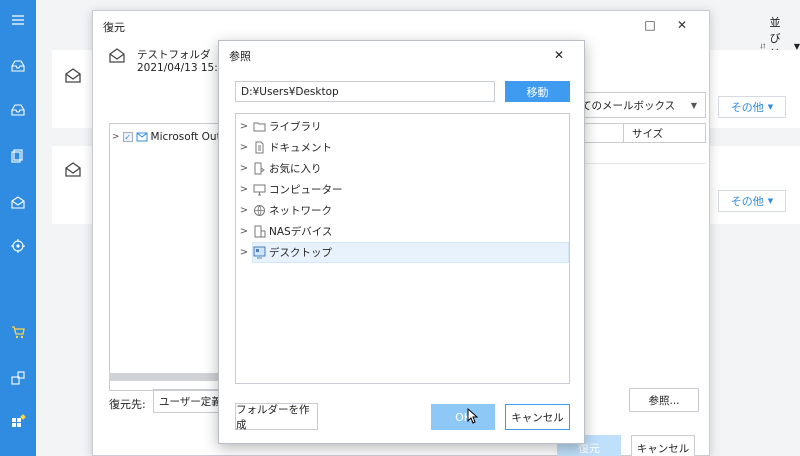 Image resolution: width=800 pixels, height=456 pixels. What do you see at coordinates (259, 127) in the screenshot?
I see `folder-icon` at bounding box center [259, 127].